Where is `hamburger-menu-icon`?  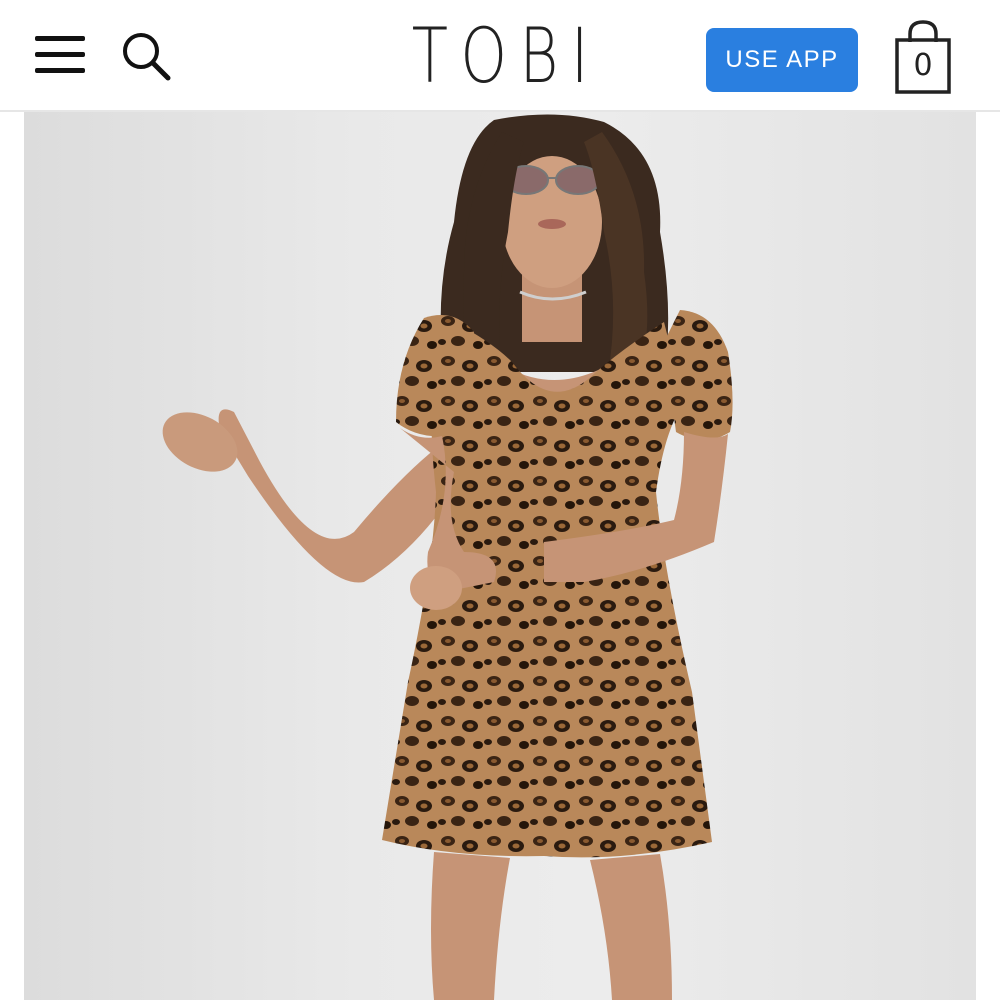 hamburger-menu-icon is located at coordinates (60, 55).